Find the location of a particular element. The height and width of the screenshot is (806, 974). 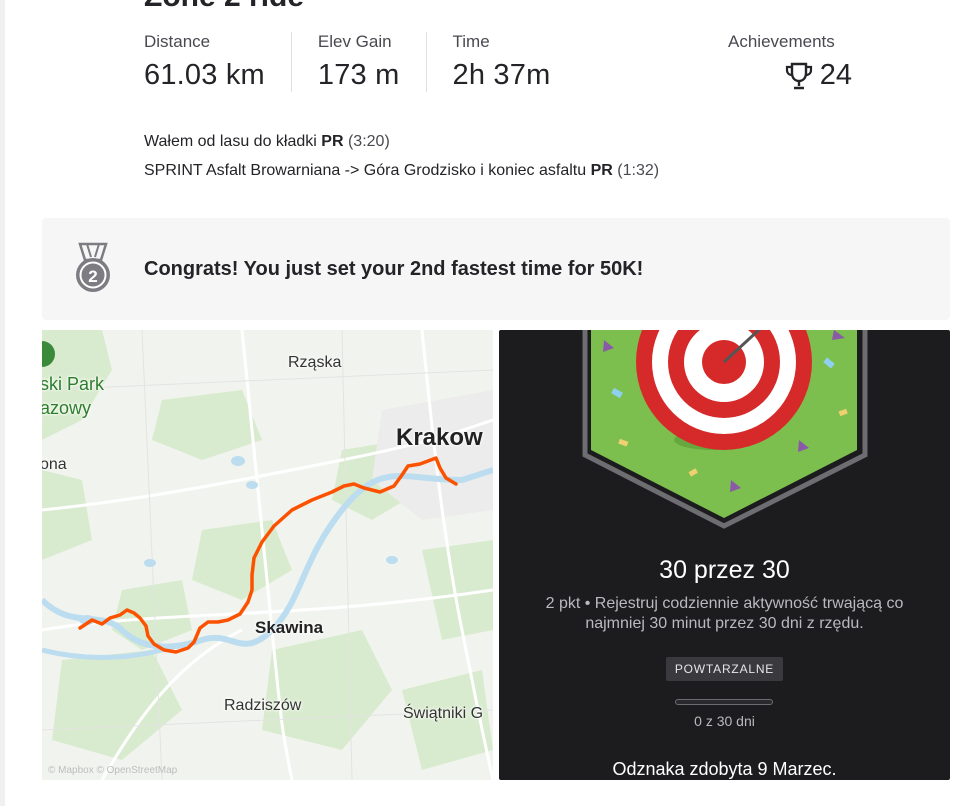

svg-text: 2 is located at coordinates (92, 276).